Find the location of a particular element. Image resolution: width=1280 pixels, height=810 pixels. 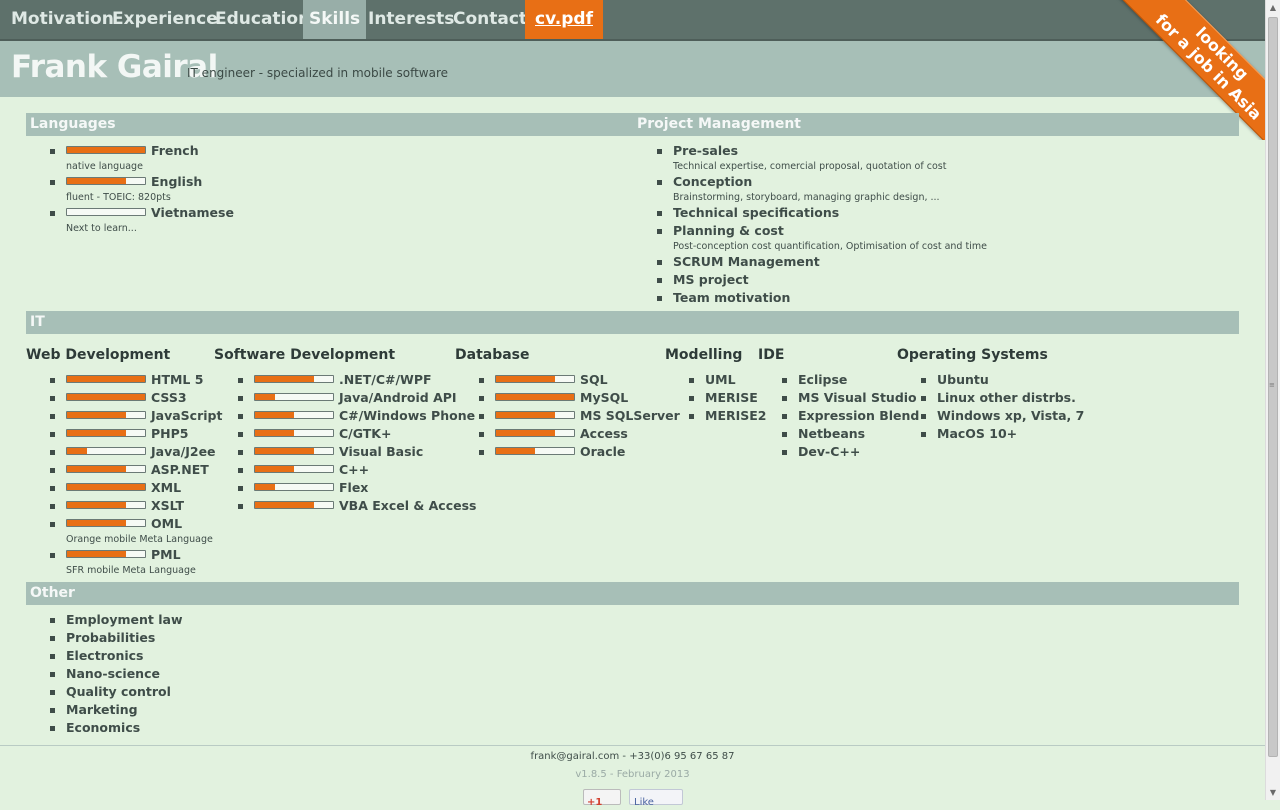

nav-education: Education is located at coordinates (262, 19).